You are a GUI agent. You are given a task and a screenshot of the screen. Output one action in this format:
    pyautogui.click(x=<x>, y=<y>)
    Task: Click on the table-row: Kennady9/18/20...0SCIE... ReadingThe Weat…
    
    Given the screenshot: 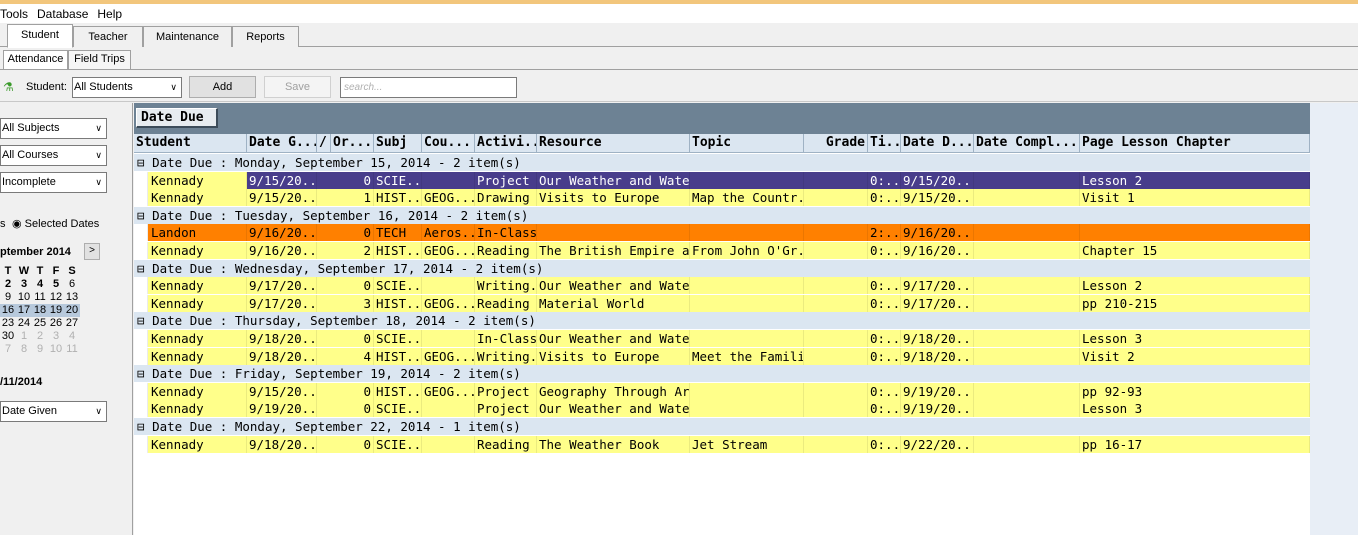 What is the action you would take?
    pyautogui.click(x=722, y=444)
    